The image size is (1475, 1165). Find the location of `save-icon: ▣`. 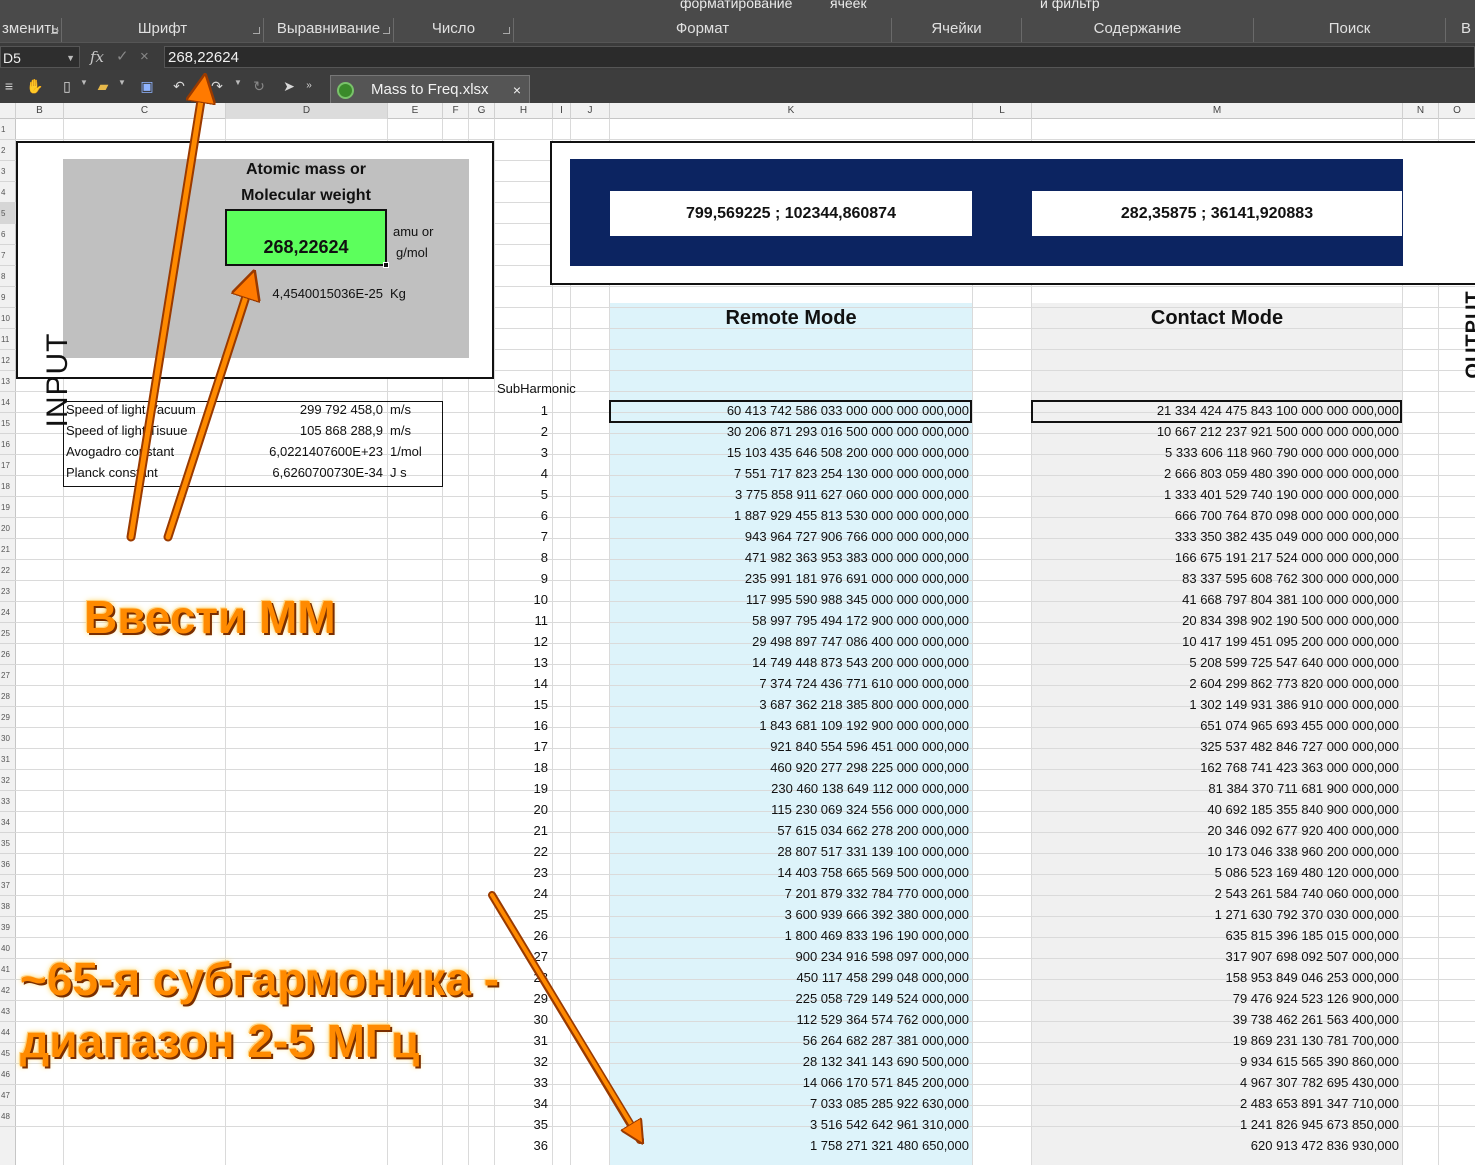

save-icon: ▣ is located at coordinates (147, 86).